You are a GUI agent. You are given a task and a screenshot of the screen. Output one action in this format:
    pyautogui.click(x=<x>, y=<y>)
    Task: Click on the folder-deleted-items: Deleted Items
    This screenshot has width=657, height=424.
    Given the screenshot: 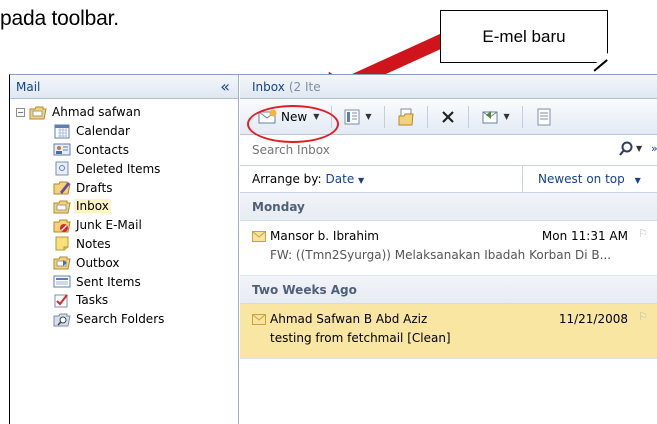 What is the action you would take?
    pyautogui.click(x=124, y=168)
    